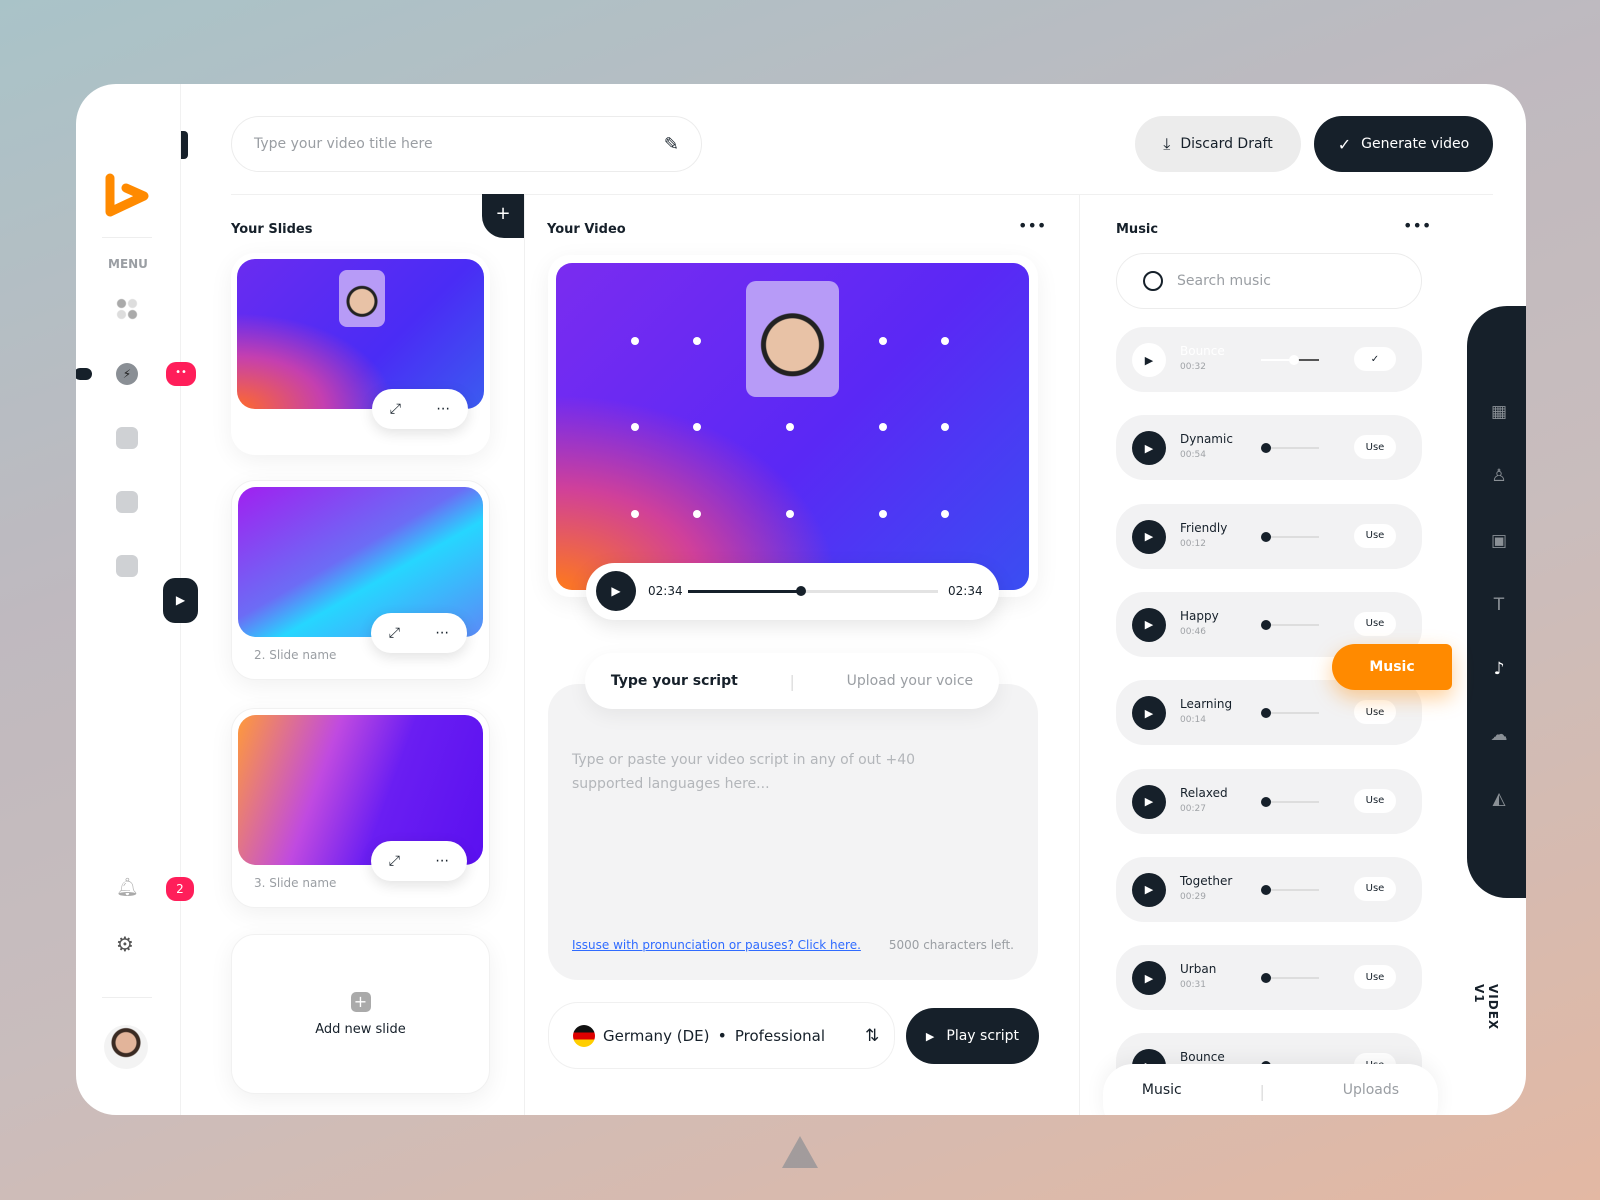 The height and width of the screenshot is (1200, 1600). Describe the element at coordinates (184, 145) in the screenshot. I see `drag-handle` at that location.